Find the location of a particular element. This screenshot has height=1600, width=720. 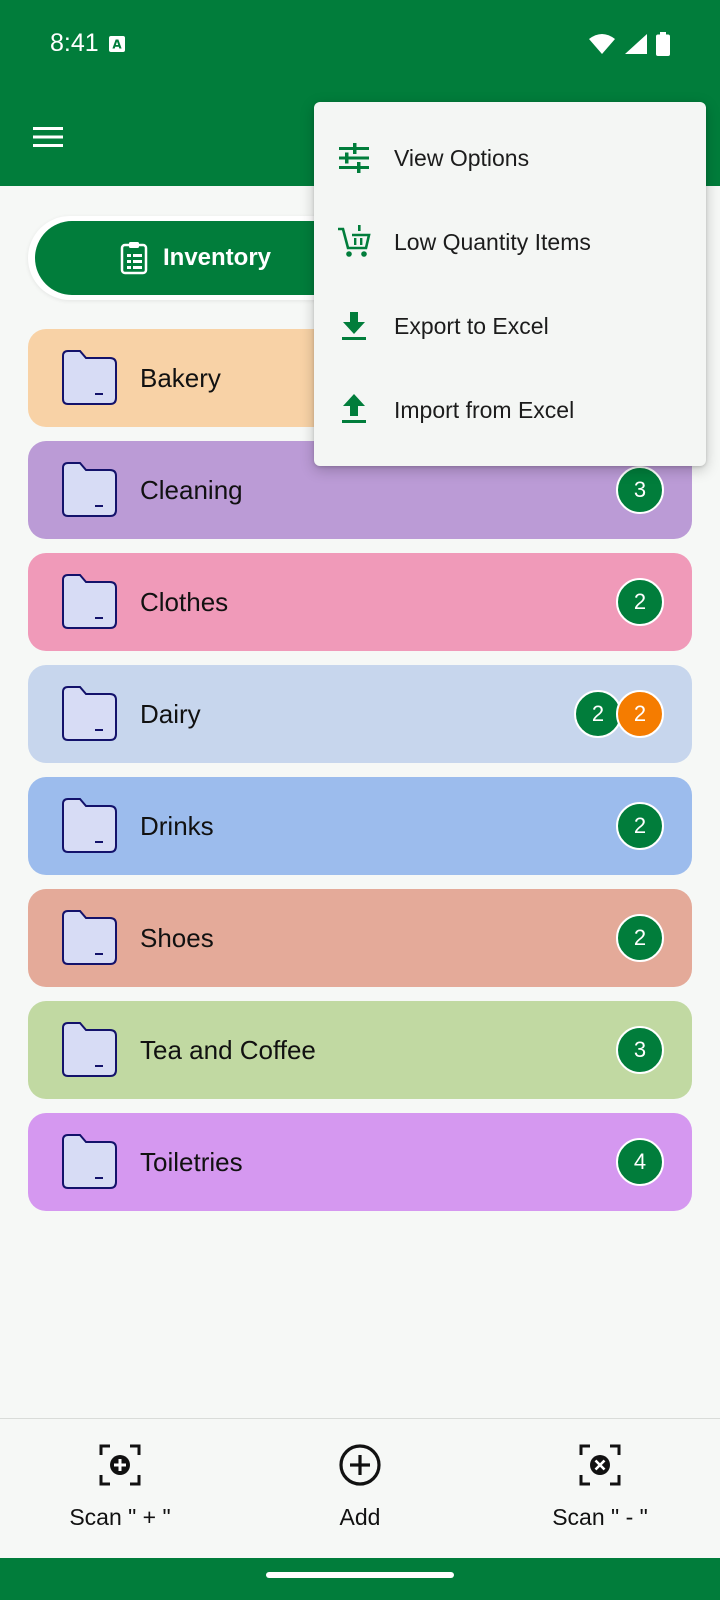

add-button: Add is located at coordinates (360, 1489).